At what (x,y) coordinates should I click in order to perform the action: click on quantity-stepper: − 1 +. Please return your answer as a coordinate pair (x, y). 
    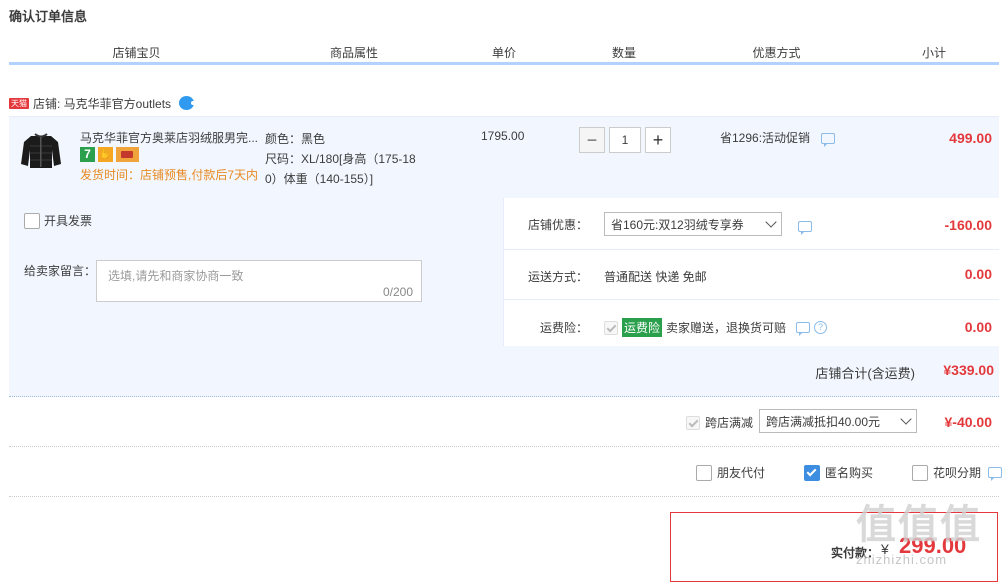
    Looking at the image, I should click on (625, 140).